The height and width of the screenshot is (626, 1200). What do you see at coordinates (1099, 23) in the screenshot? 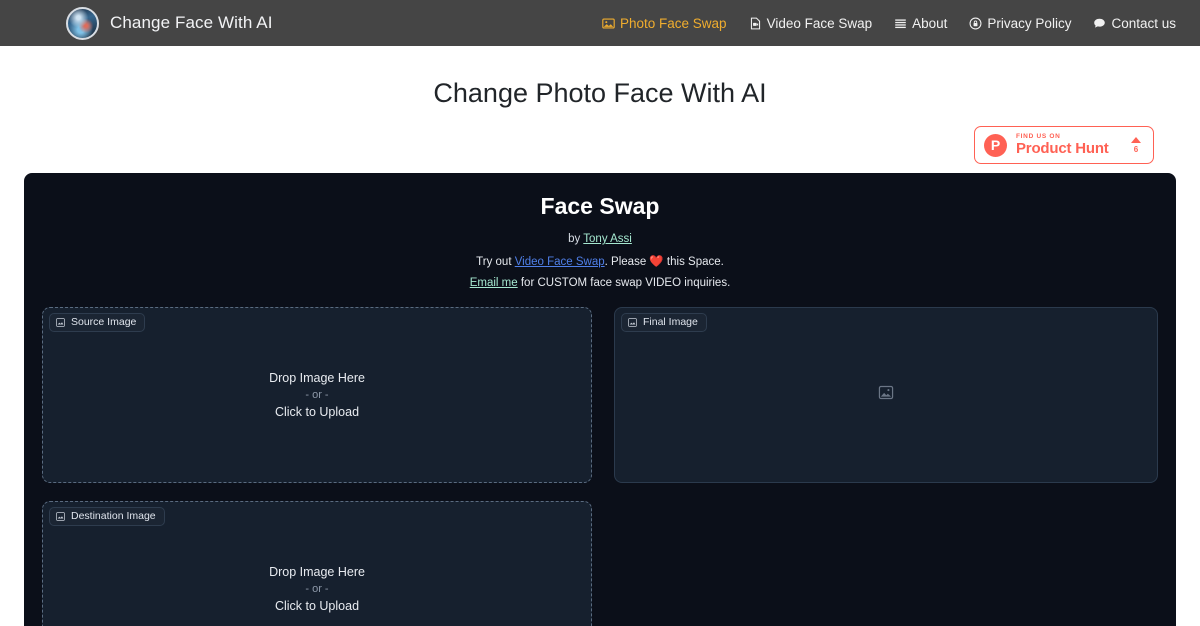
I see `chat-bubble-icon` at bounding box center [1099, 23].